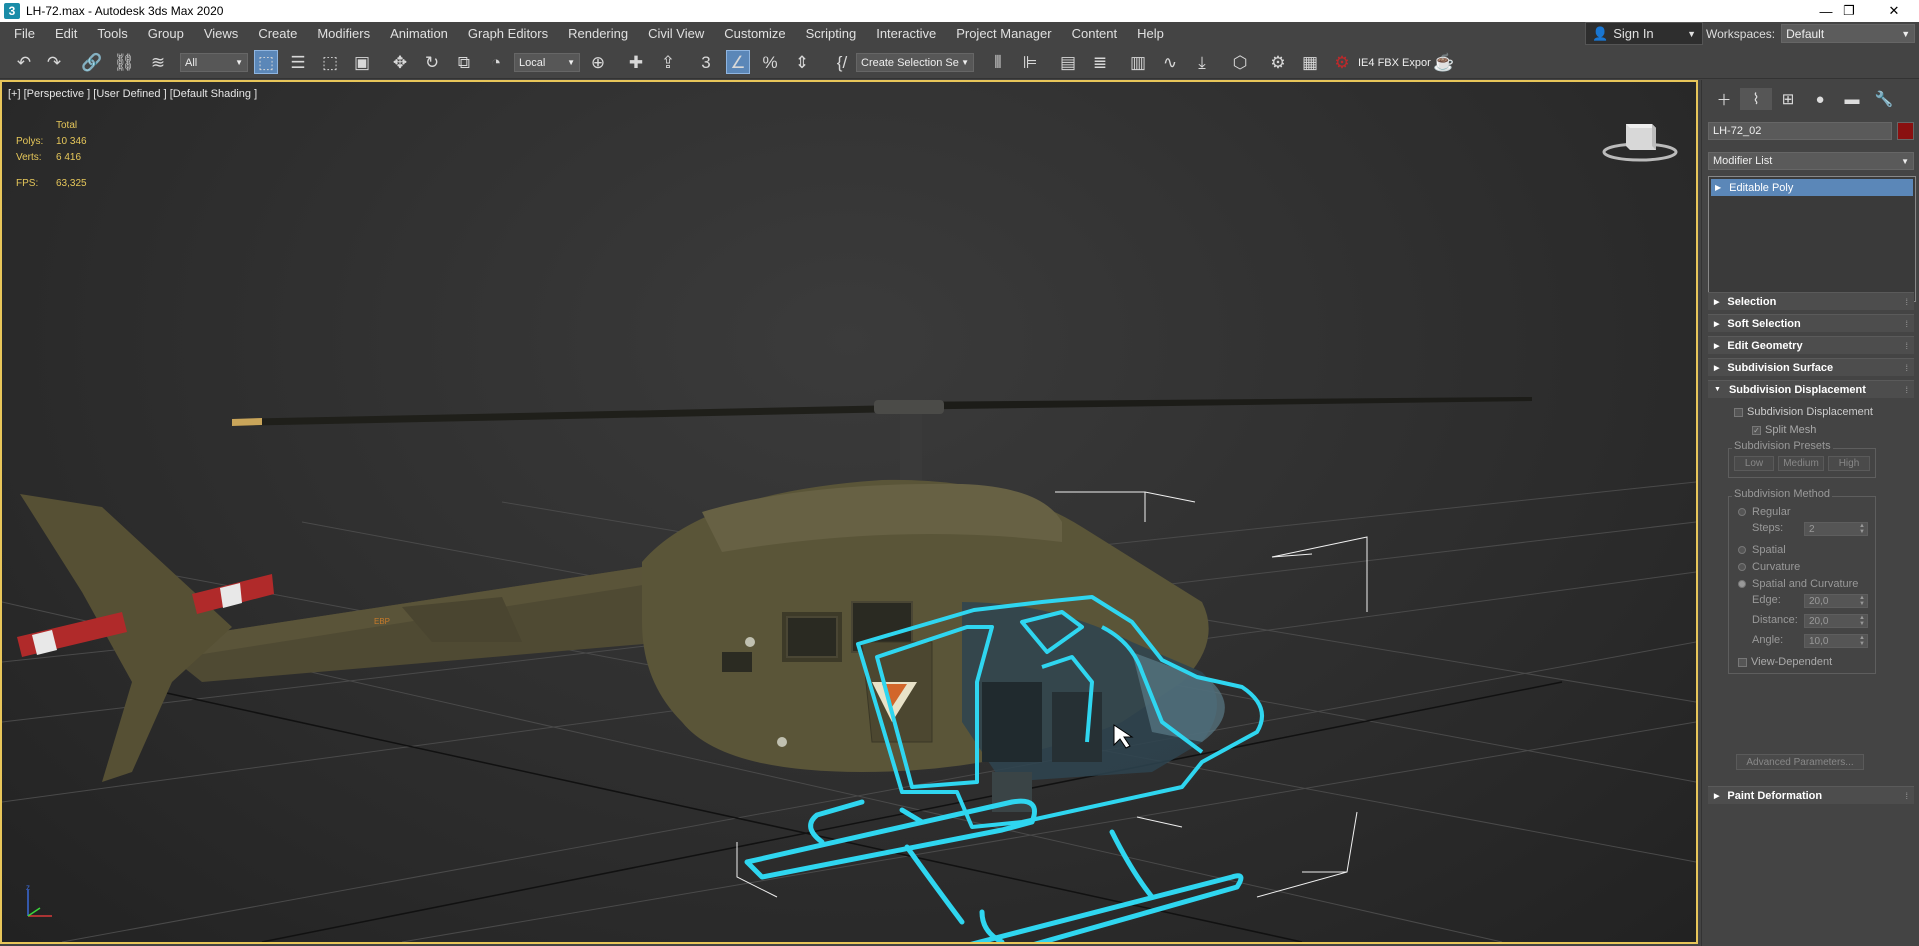 The width and height of the screenshot is (1919, 946). Describe the element at coordinates (1762, 550) in the screenshot. I see `spatial-radio: Spatial` at that location.